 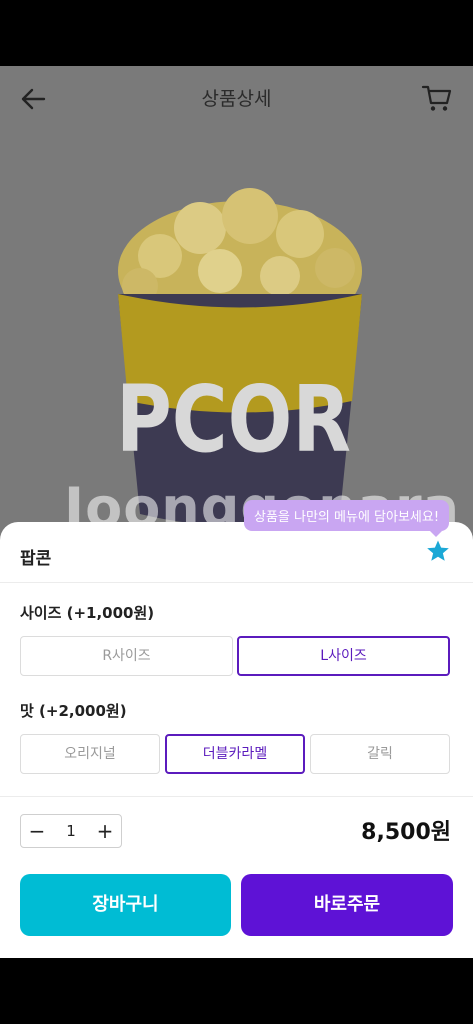 I want to click on cup-text: PCOR, so click(x=233, y=419).